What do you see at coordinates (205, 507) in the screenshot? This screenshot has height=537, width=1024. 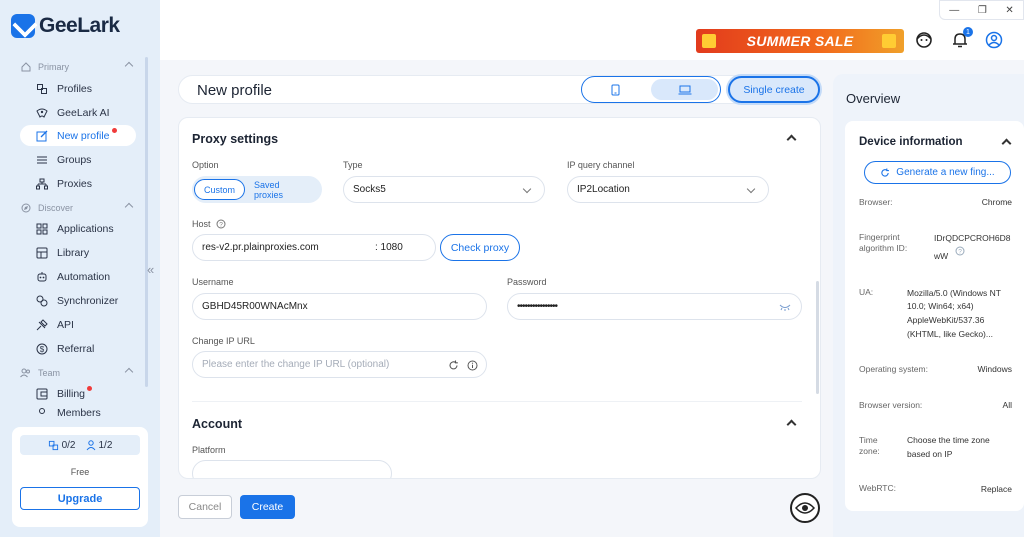 I see `cancel-button: Cancel` at bounding box center [205, 507].